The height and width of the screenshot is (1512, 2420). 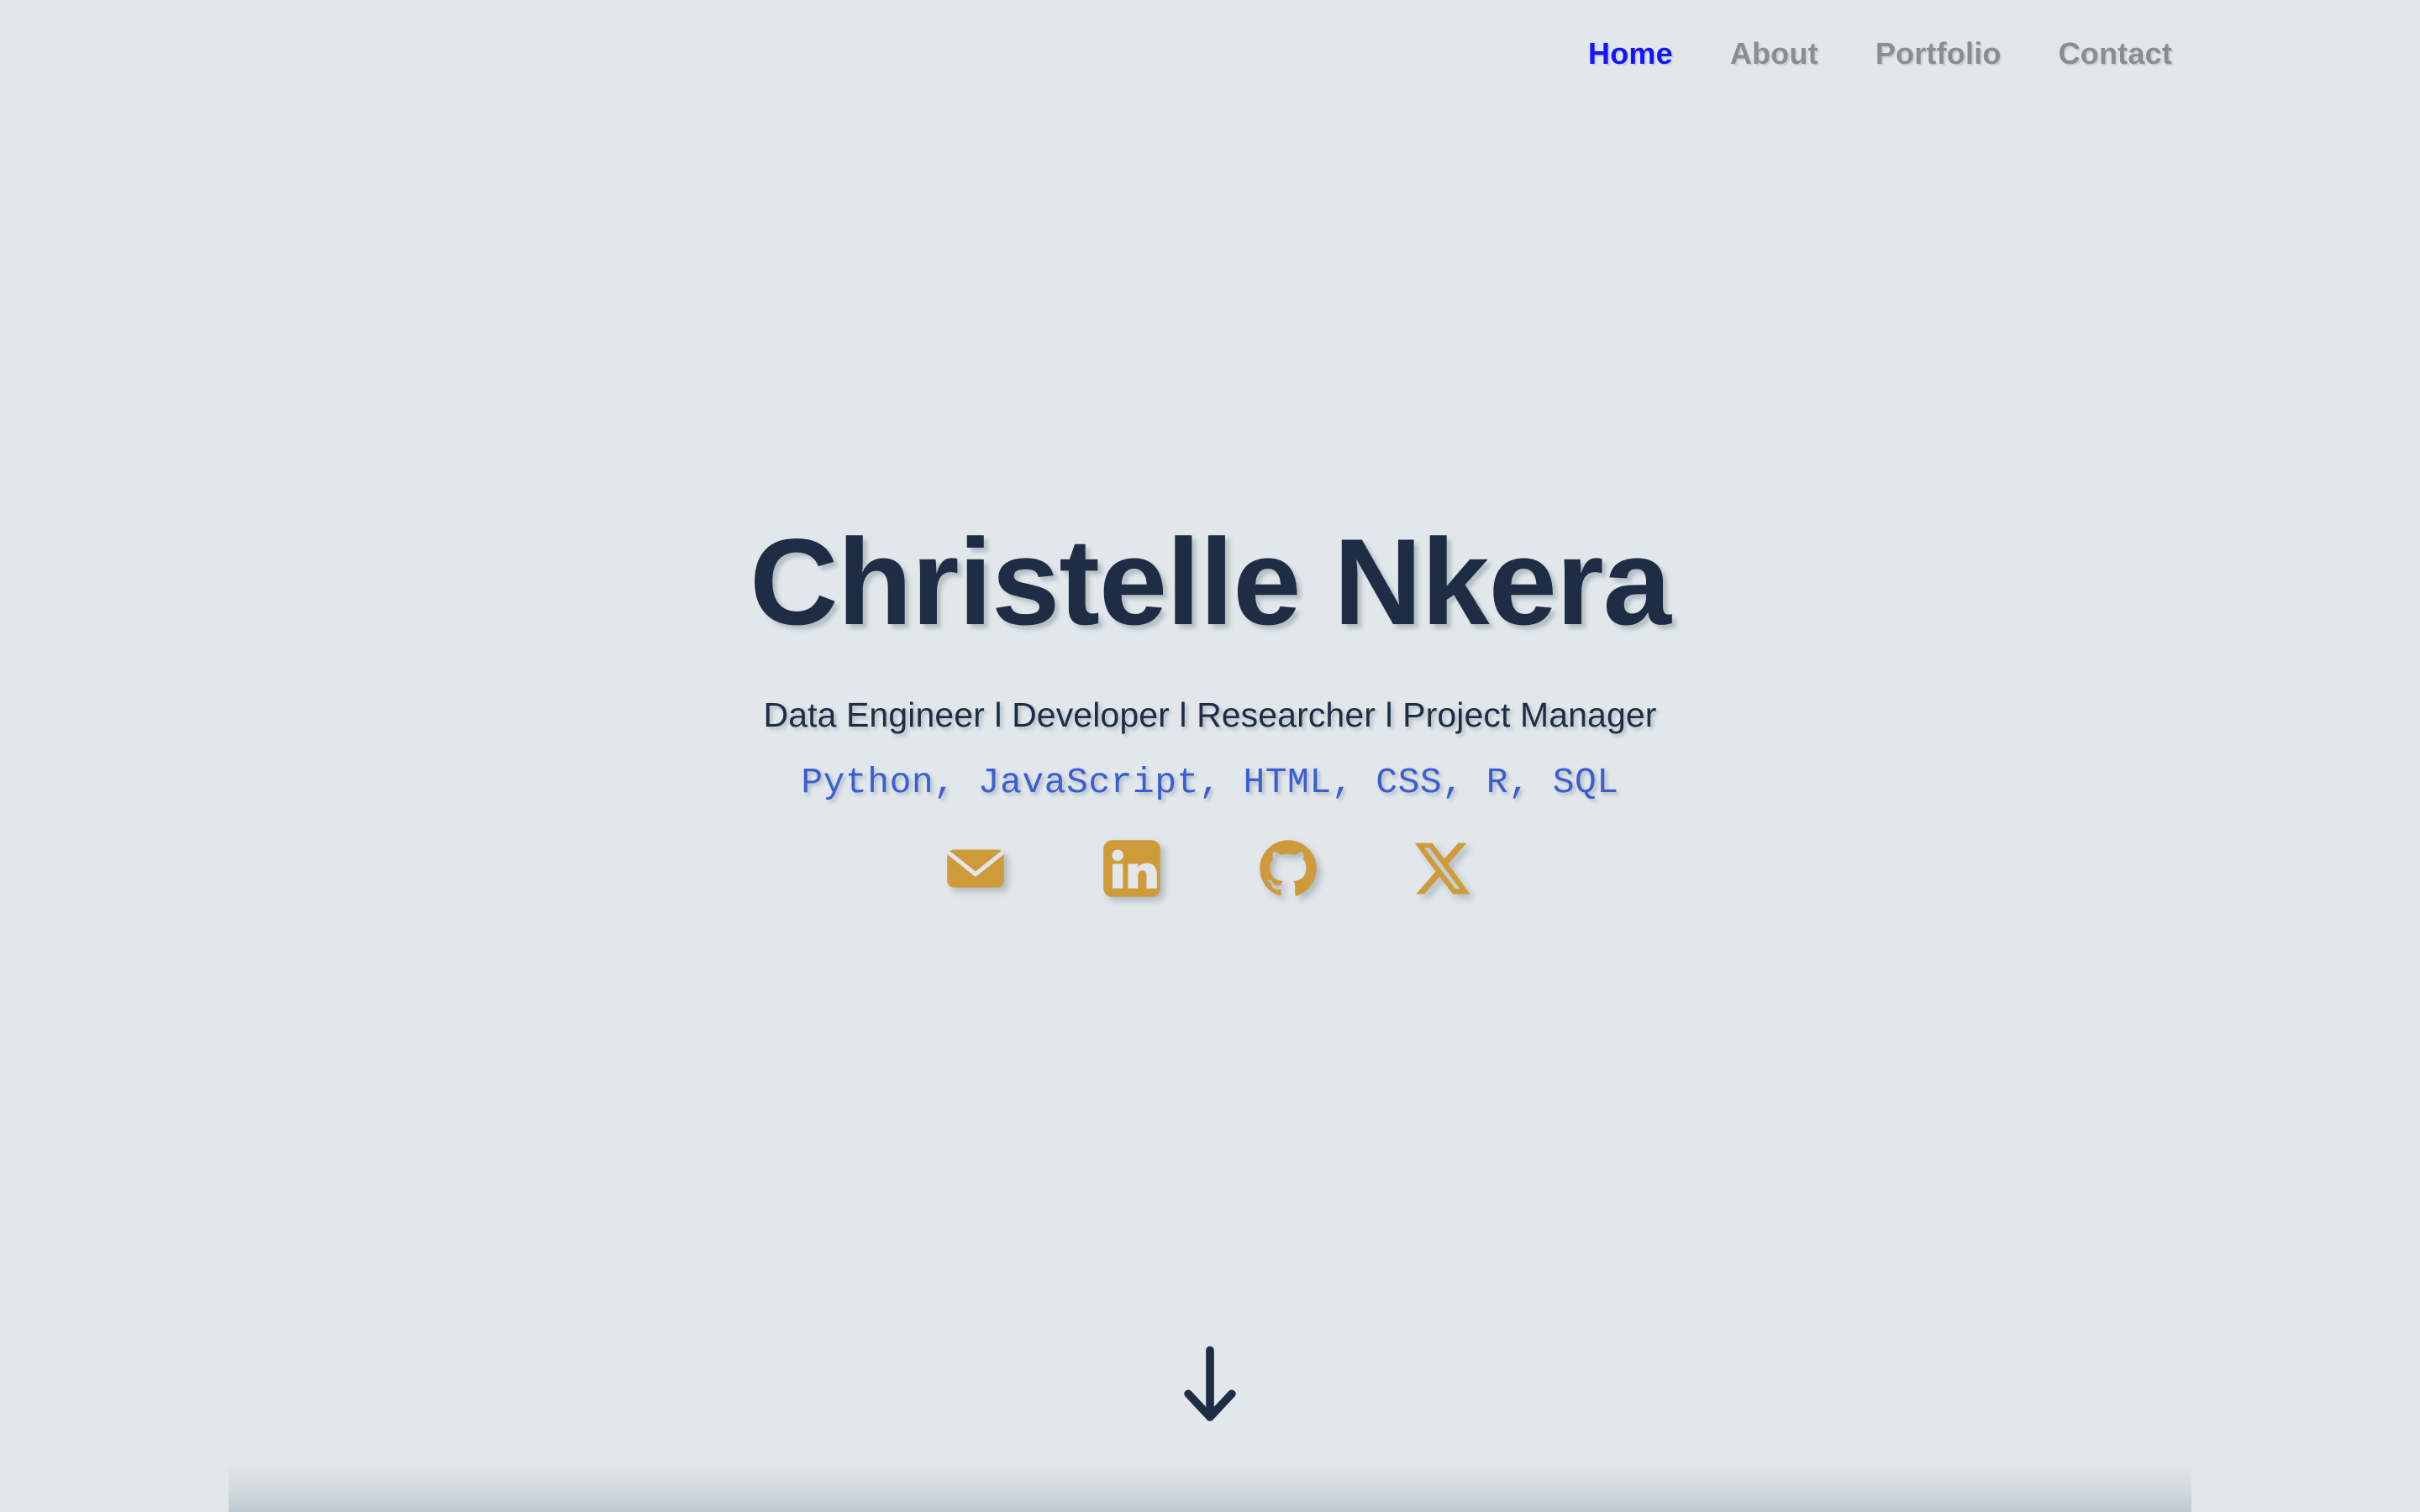 What do you see at coordinates (1132, 868) in the screenshot?
I see `linkedin-icon` at bounding box center [1132, 868].